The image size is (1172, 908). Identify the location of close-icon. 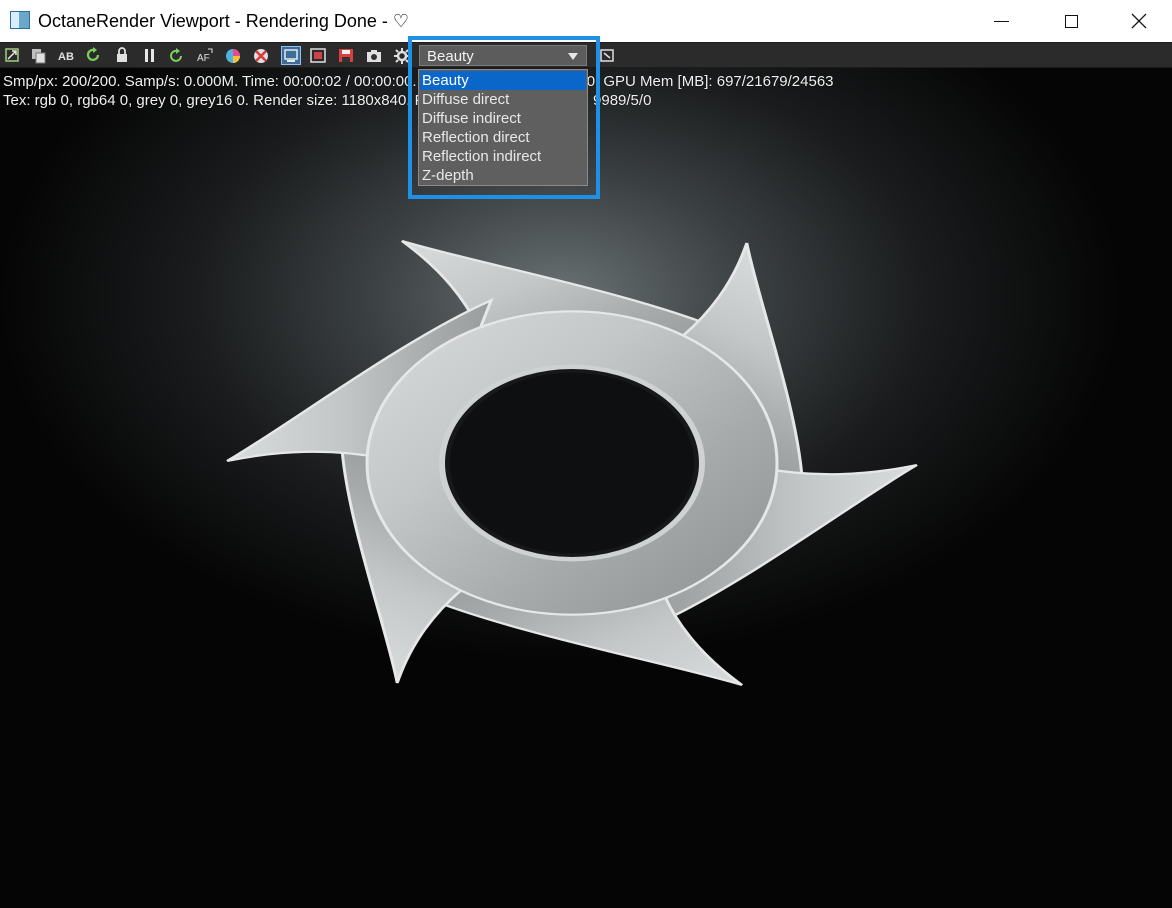
(1139, 21).